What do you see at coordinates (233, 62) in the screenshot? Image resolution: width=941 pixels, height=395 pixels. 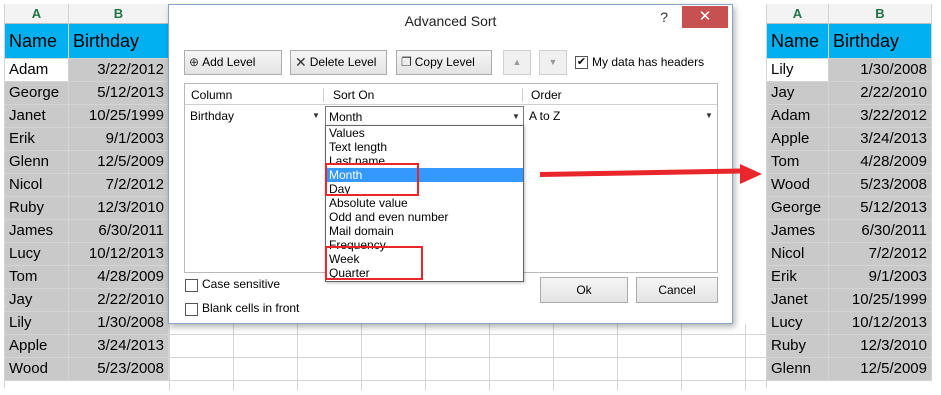 I see `add-level-button: ⊕ Add Level` at bounding box center [233, 62].